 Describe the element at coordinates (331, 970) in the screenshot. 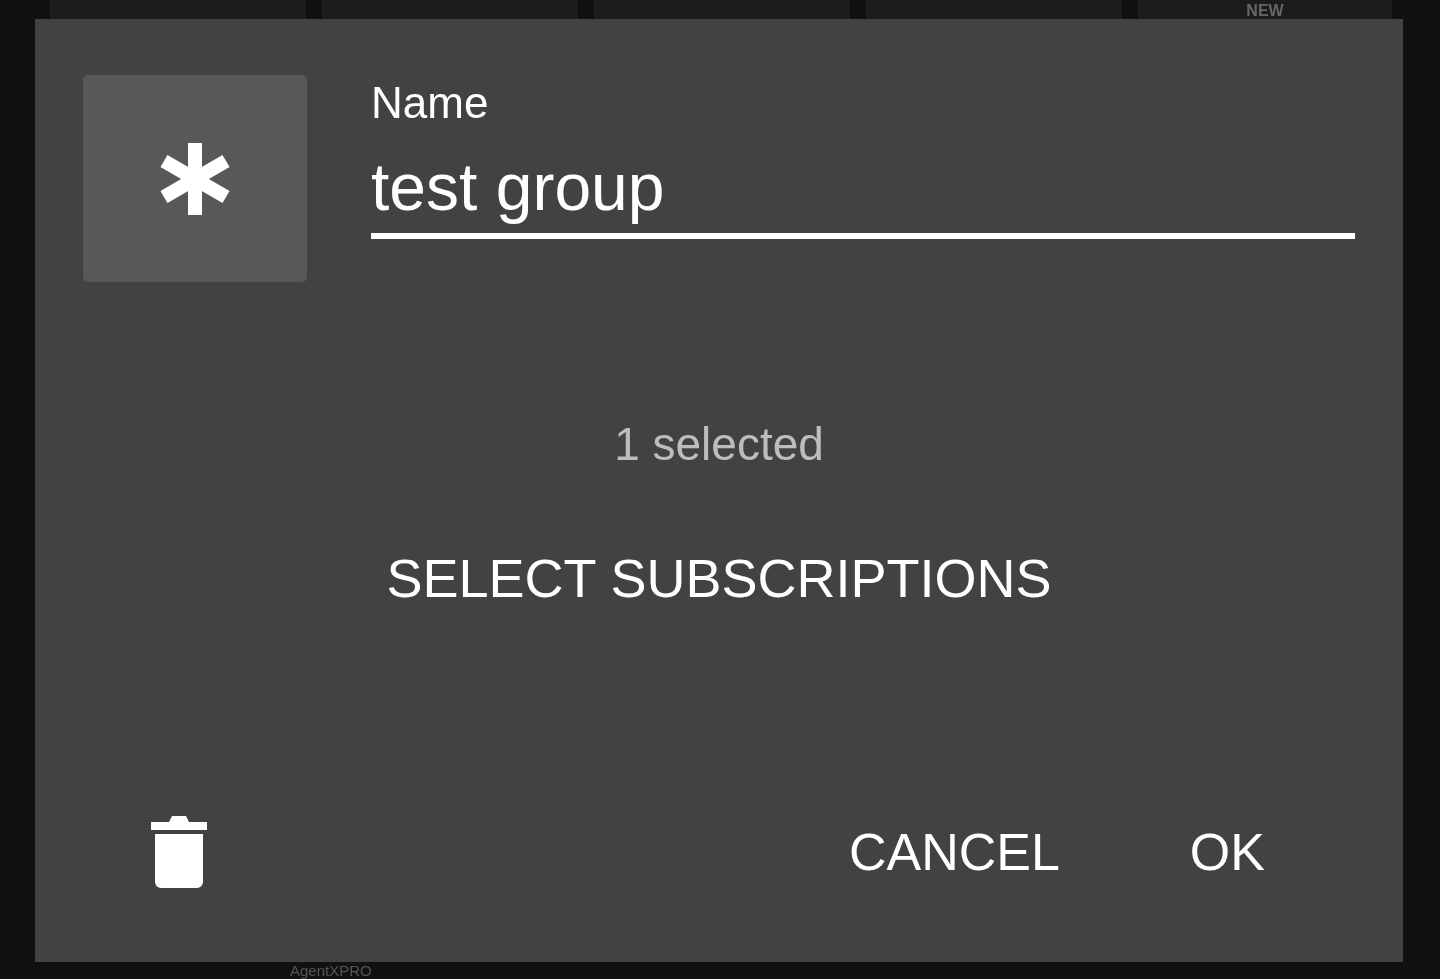

I see `item-title: AgentXPRO` at that location.